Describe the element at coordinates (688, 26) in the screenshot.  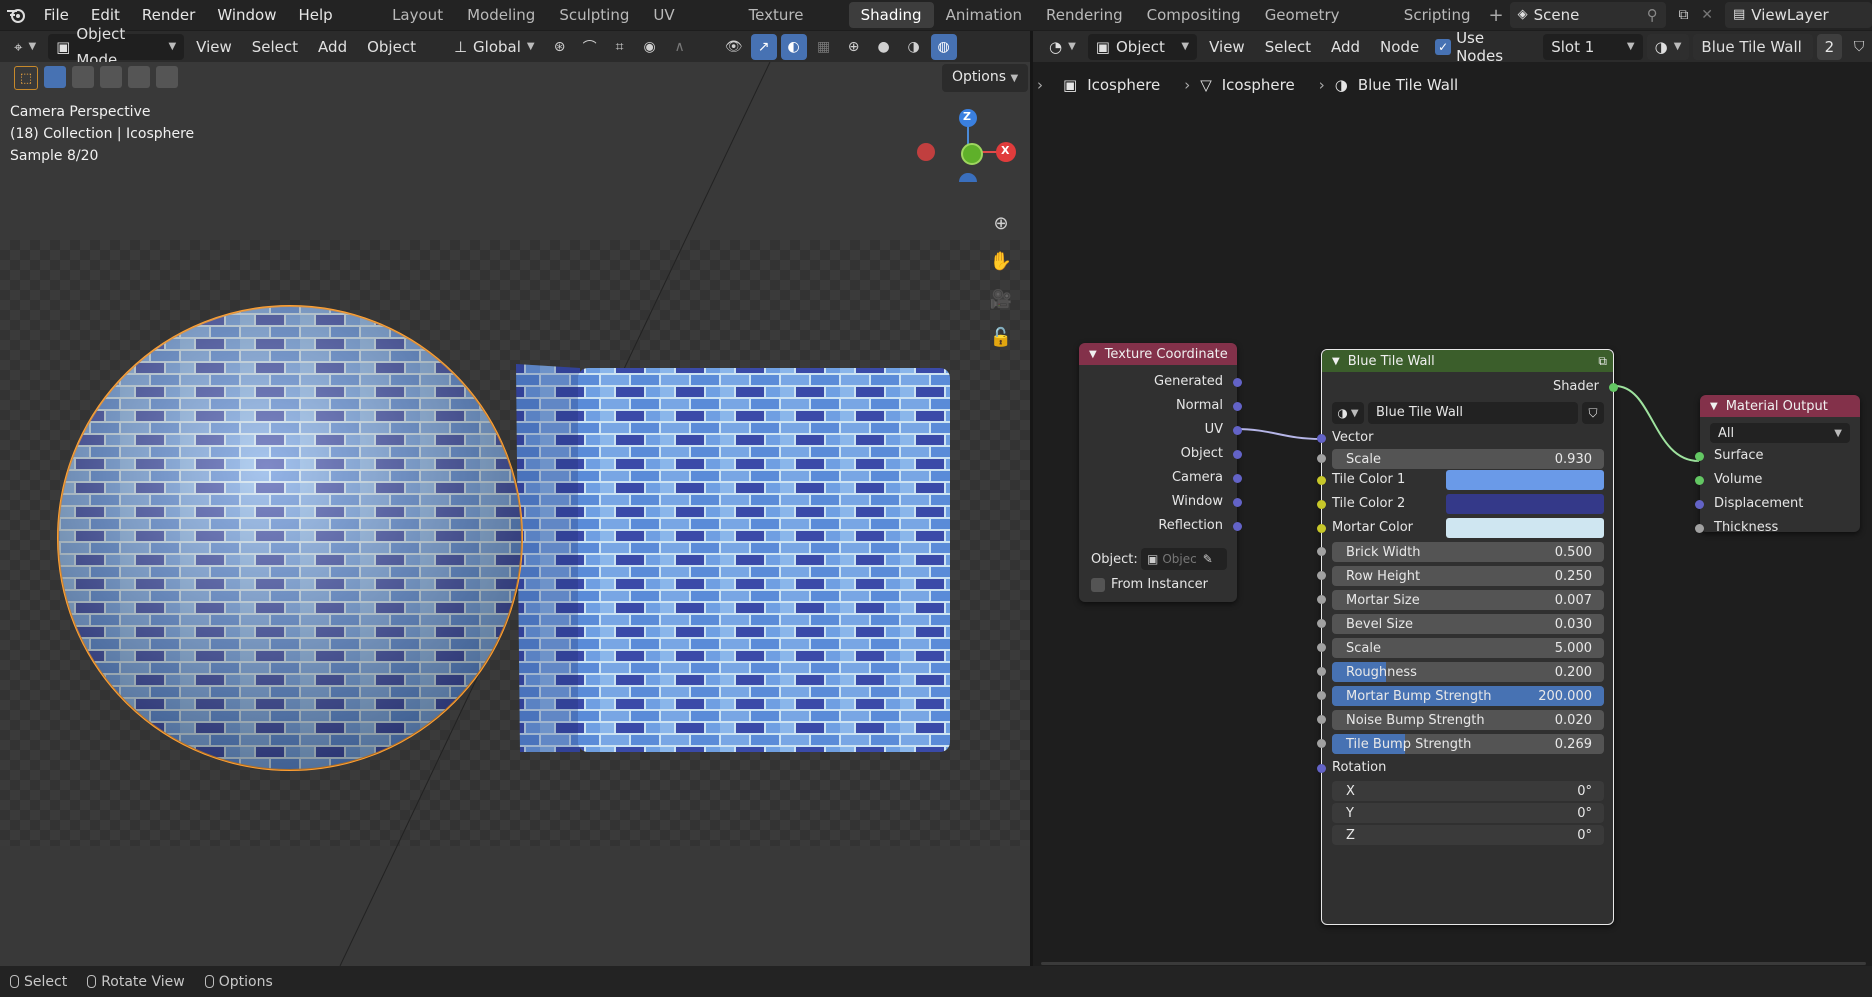
I see `tab-uv-editing: UV Editing` at that location.